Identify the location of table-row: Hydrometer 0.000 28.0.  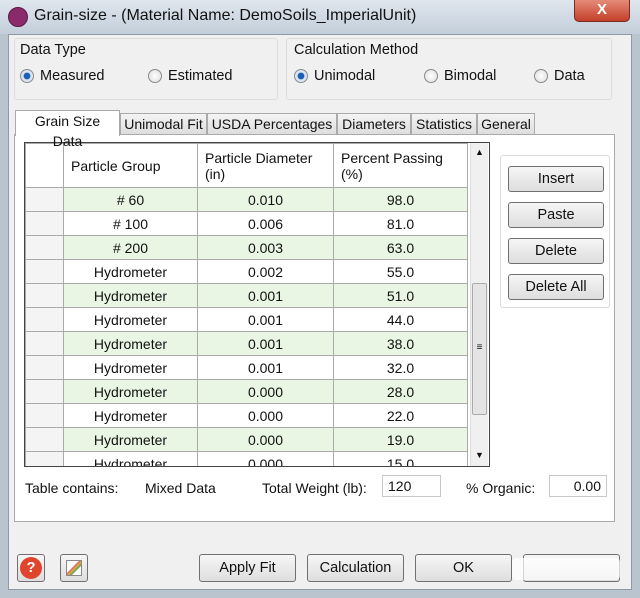
(246, 391).